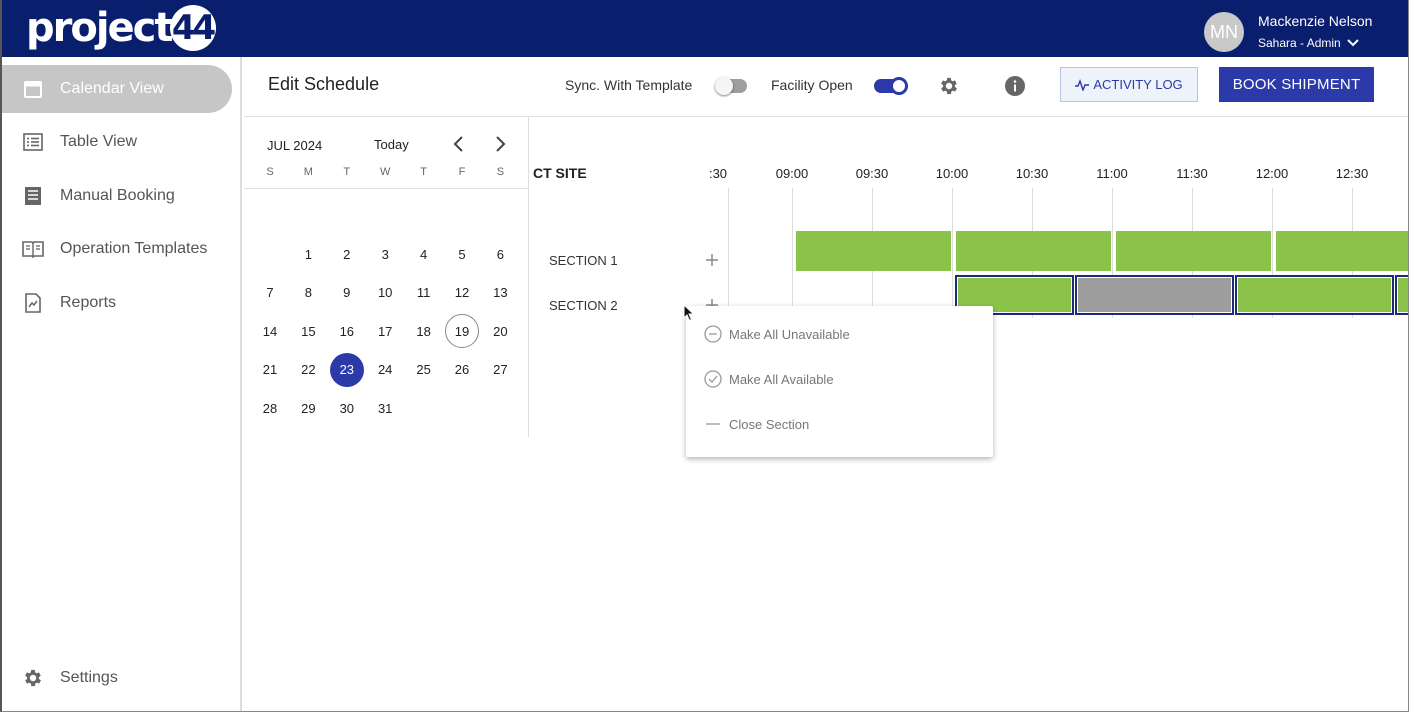  Describe the element at coordinates (952, 173) in the screenshot. I see `time-label: 10:00` at that location.